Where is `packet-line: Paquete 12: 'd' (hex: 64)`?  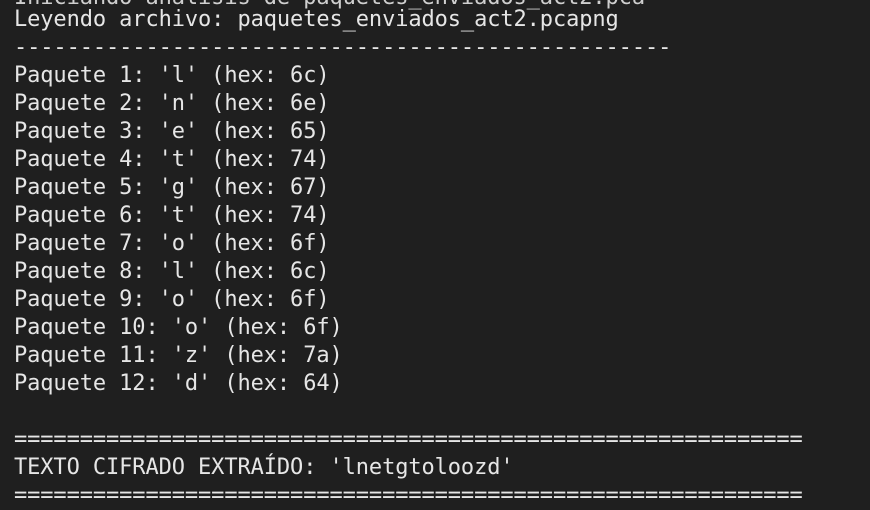 packet-line: Paquete 12: 'd' (hex: 64) is located at coordinates (178, 383).